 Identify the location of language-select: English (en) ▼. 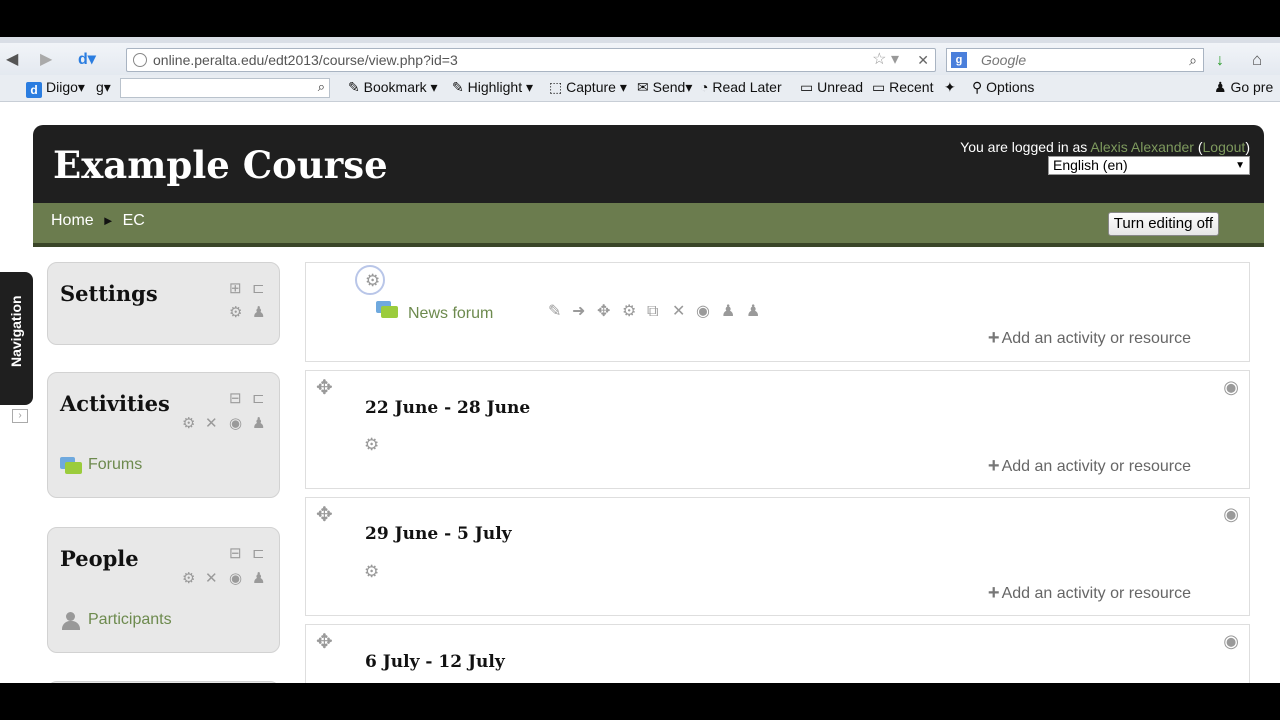
(1149, 165).